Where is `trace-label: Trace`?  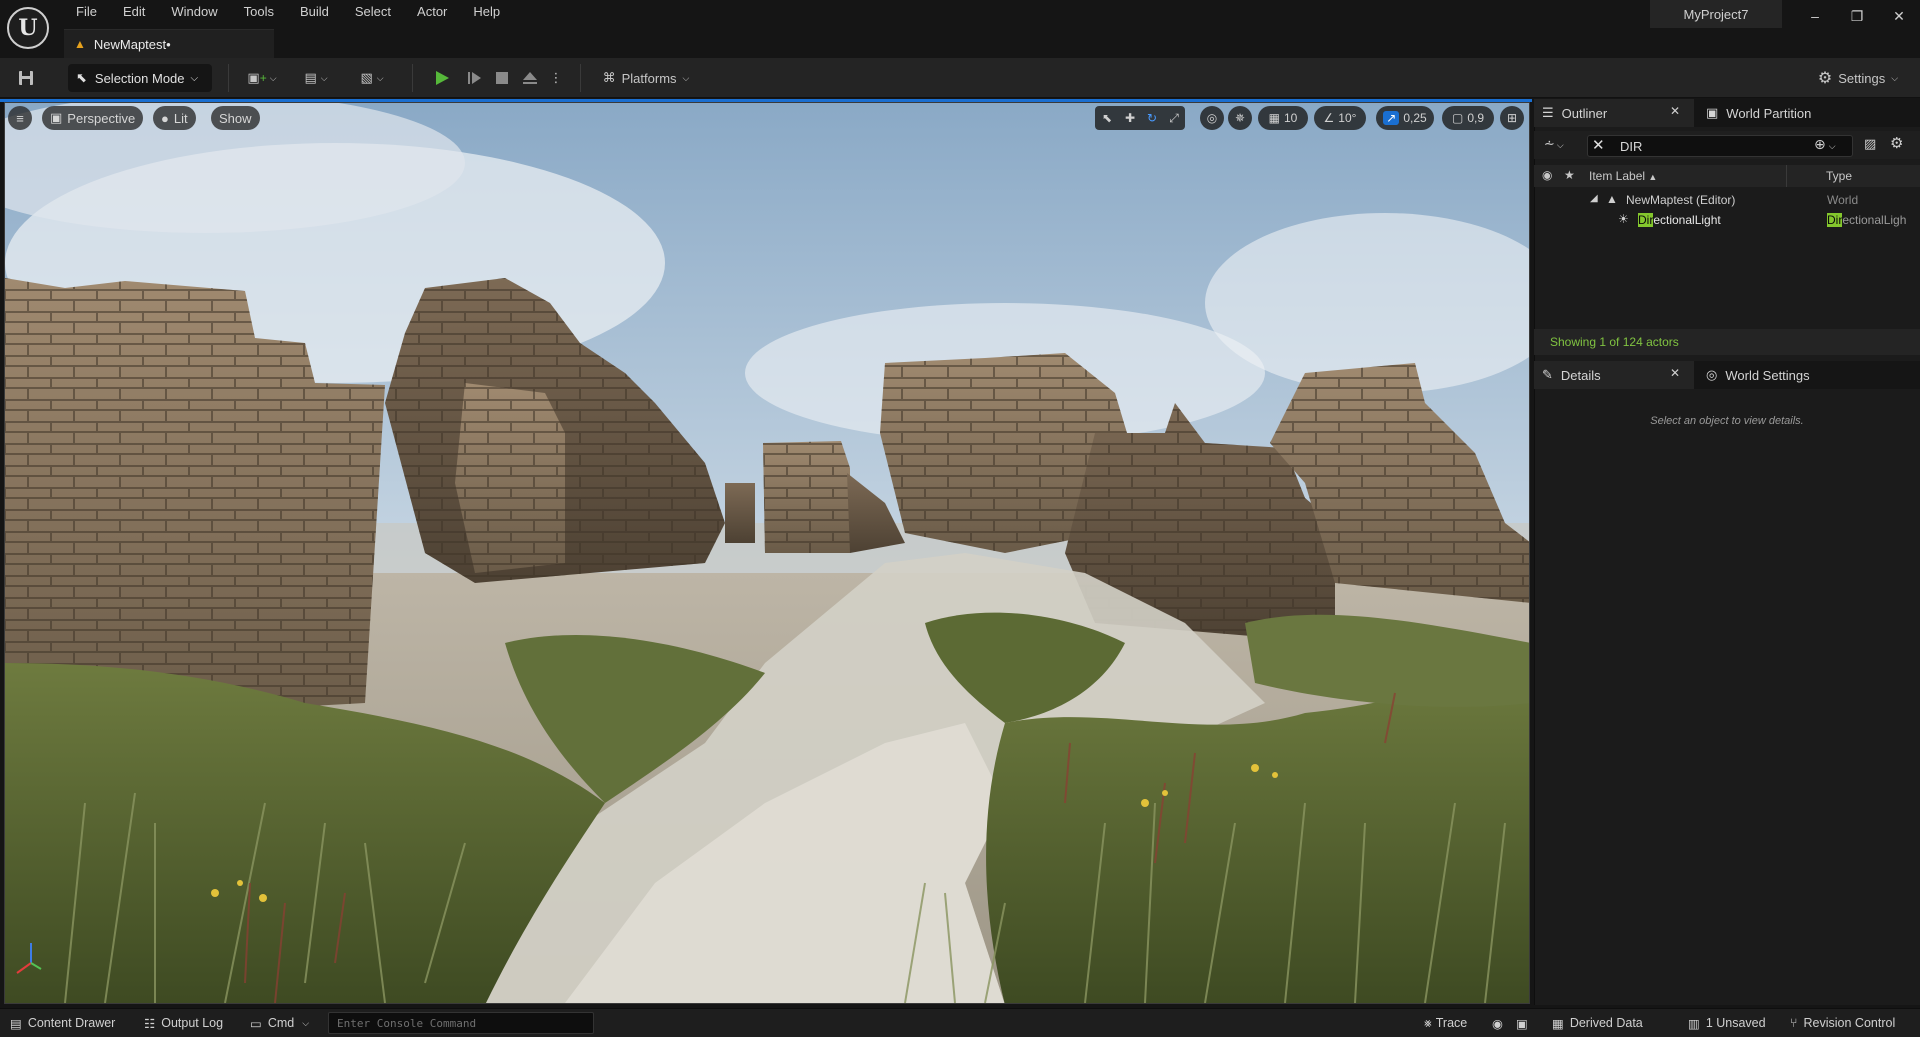 trace-label: Trace is located at coordinates (1451, 1023).